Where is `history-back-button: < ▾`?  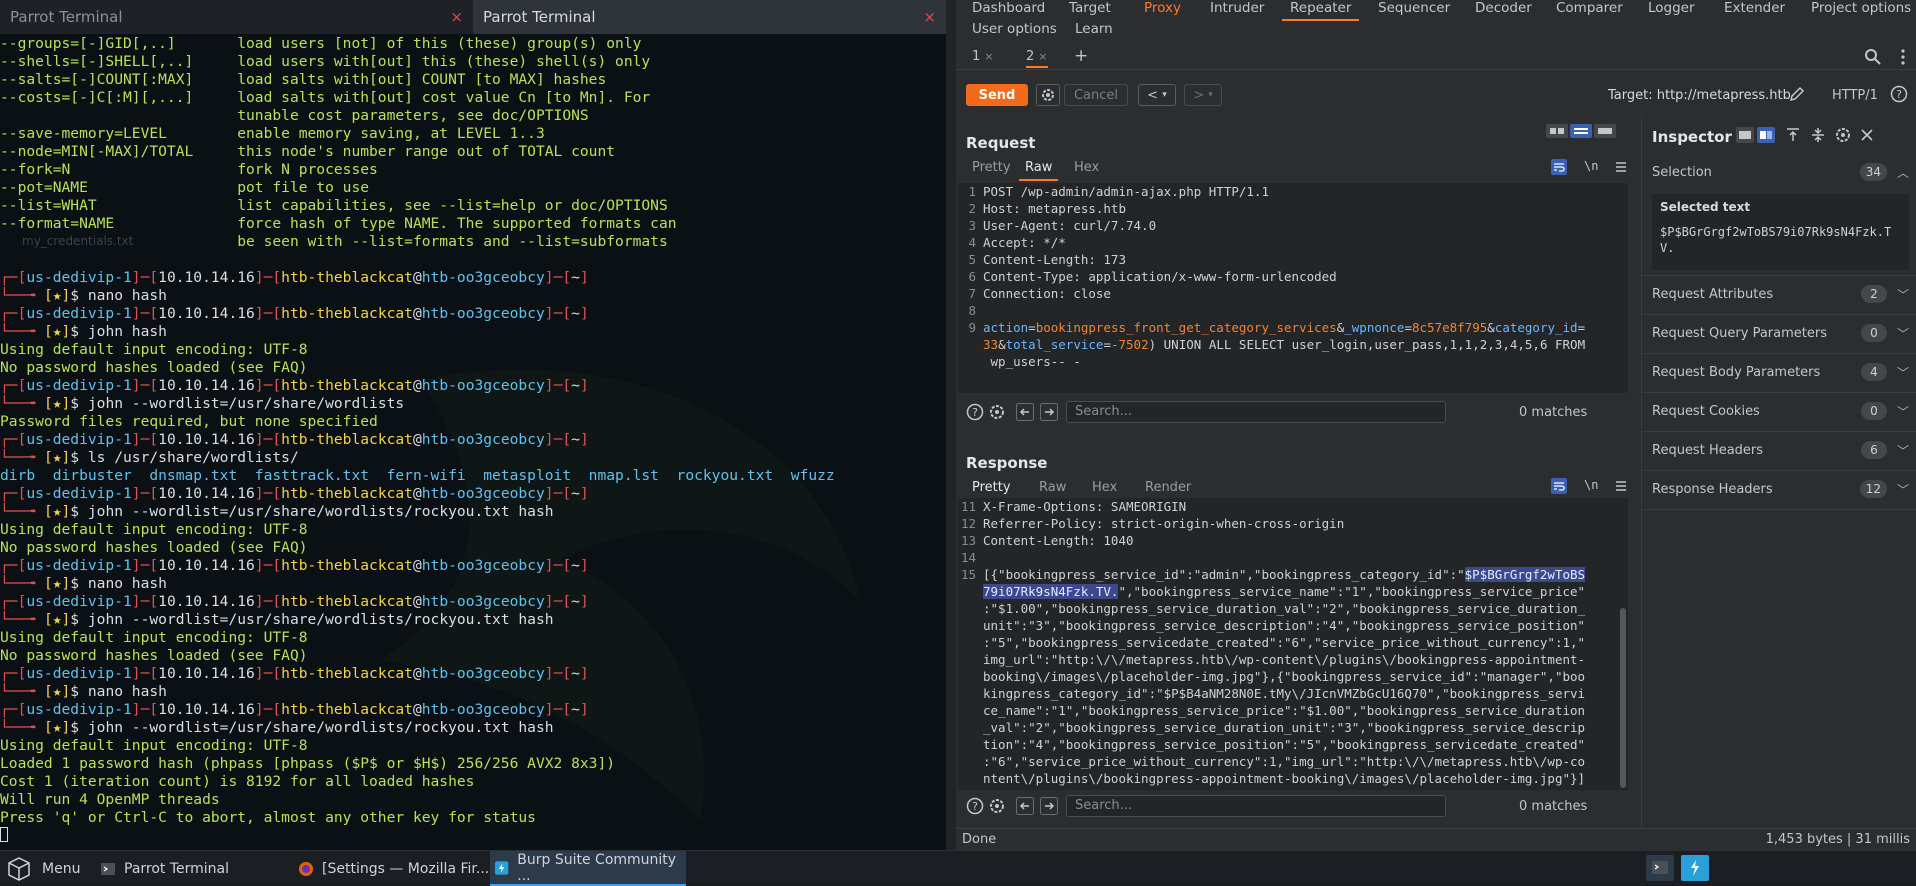 history-back-button: < ▾ is located at coordinates (1157, 95).